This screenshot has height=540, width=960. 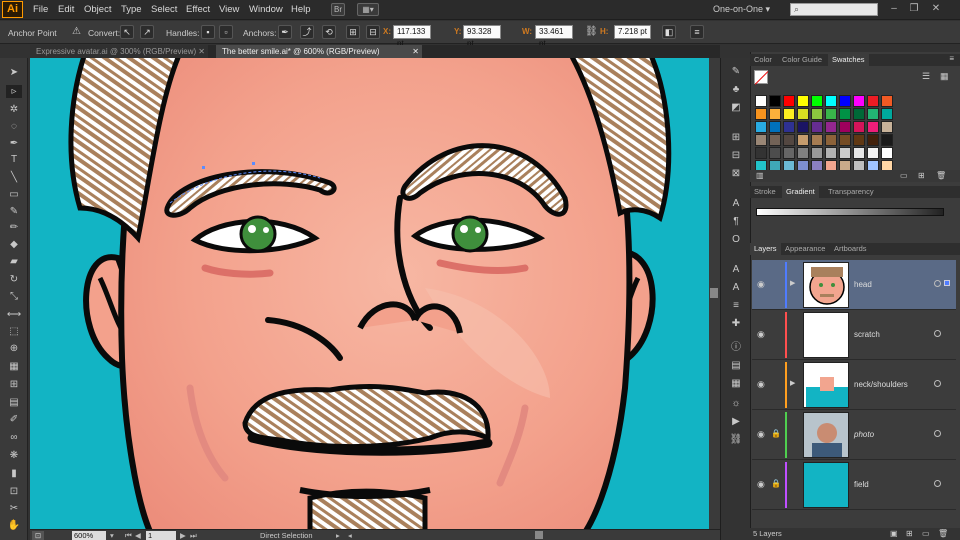 I want to click on lasso-tool-icon: ◌, so click(x=14, y=126).